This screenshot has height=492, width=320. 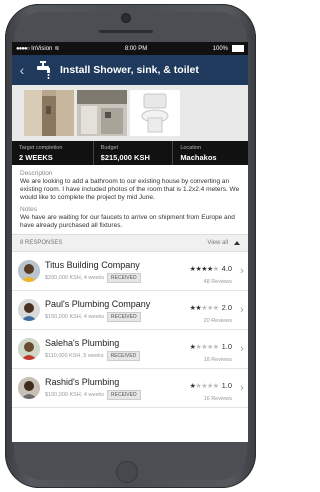 I want to click on toilet-photo, so click(x=155, y=113).